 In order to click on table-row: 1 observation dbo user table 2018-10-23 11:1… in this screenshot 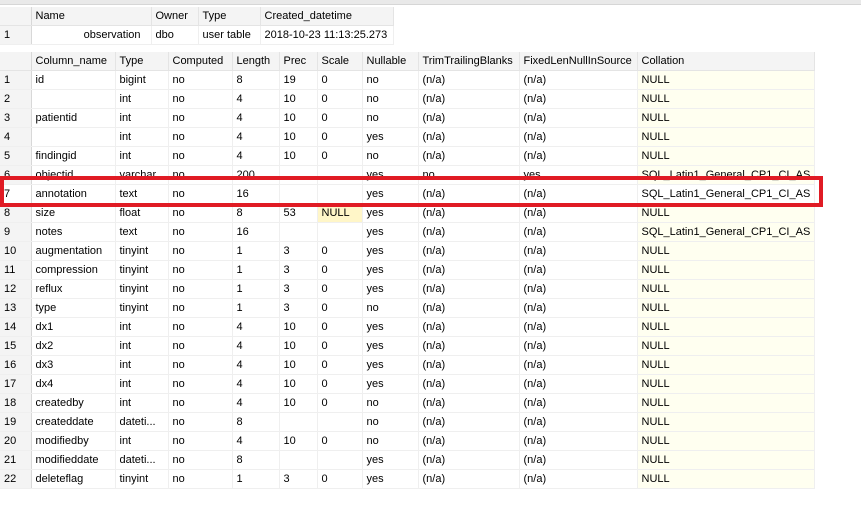, I will do `click(197, 35)`.